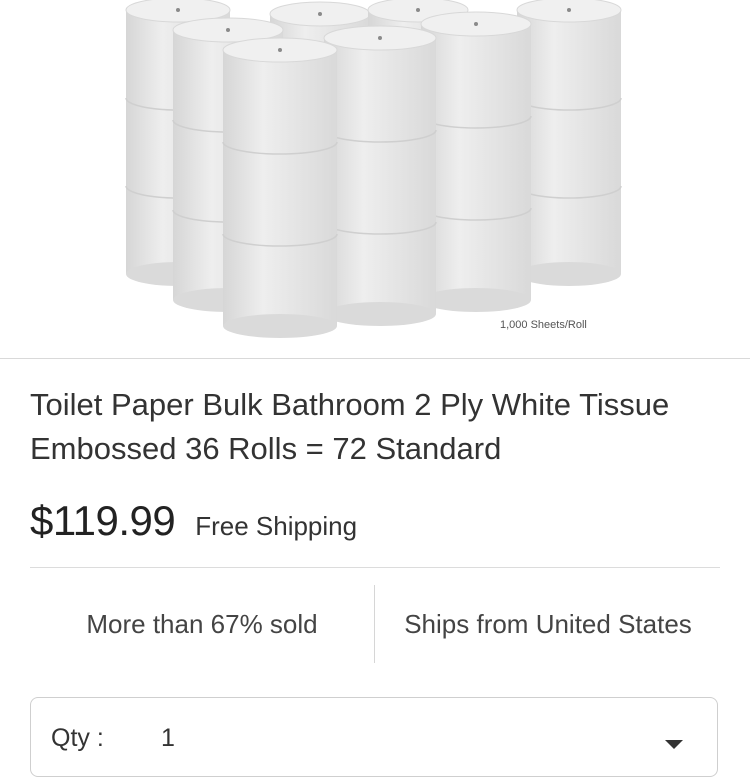 This screenshot has height=777, width=750. What do you see at coordinates (276, 526) in the screenshot?
I see `shipping-label: Free Shipping` at bounding box center [276, 526].